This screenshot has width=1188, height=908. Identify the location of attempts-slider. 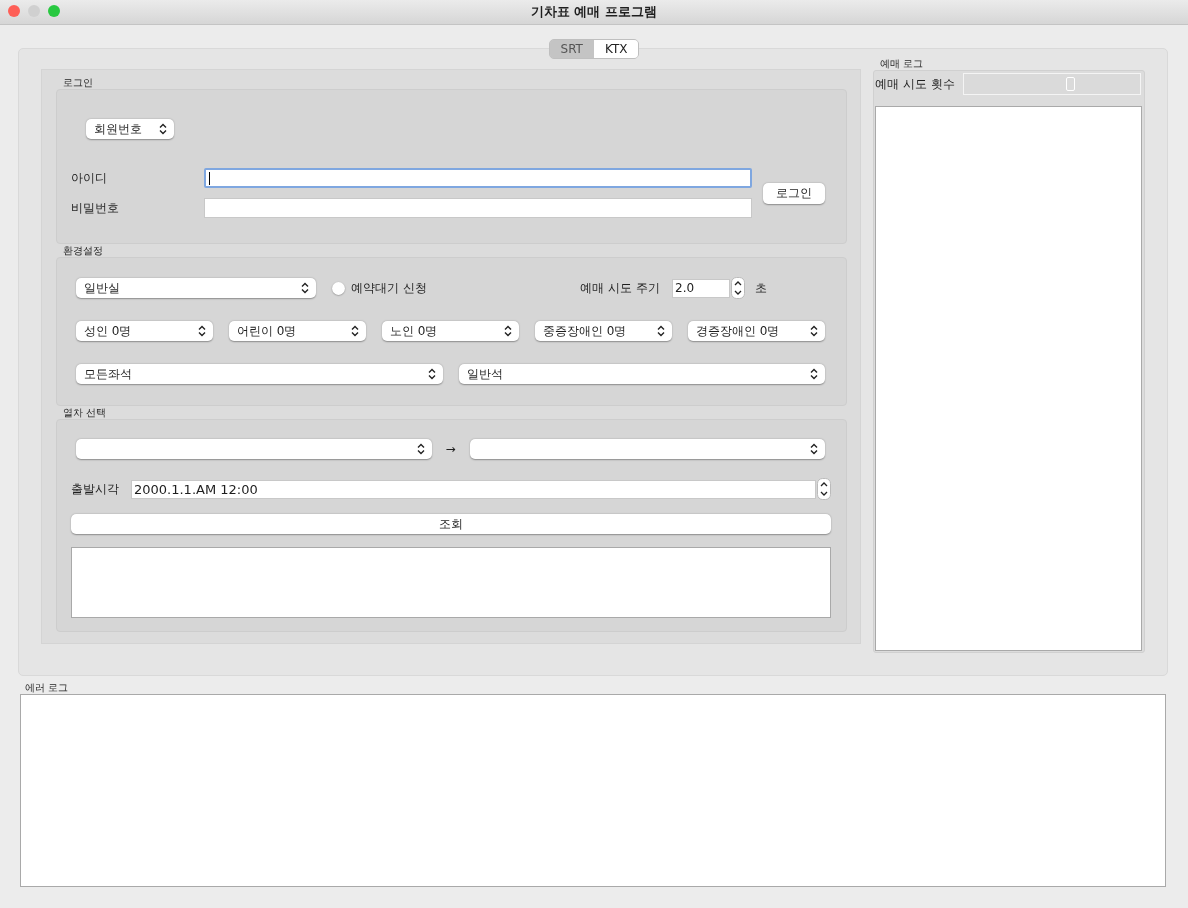
(1051, 84).